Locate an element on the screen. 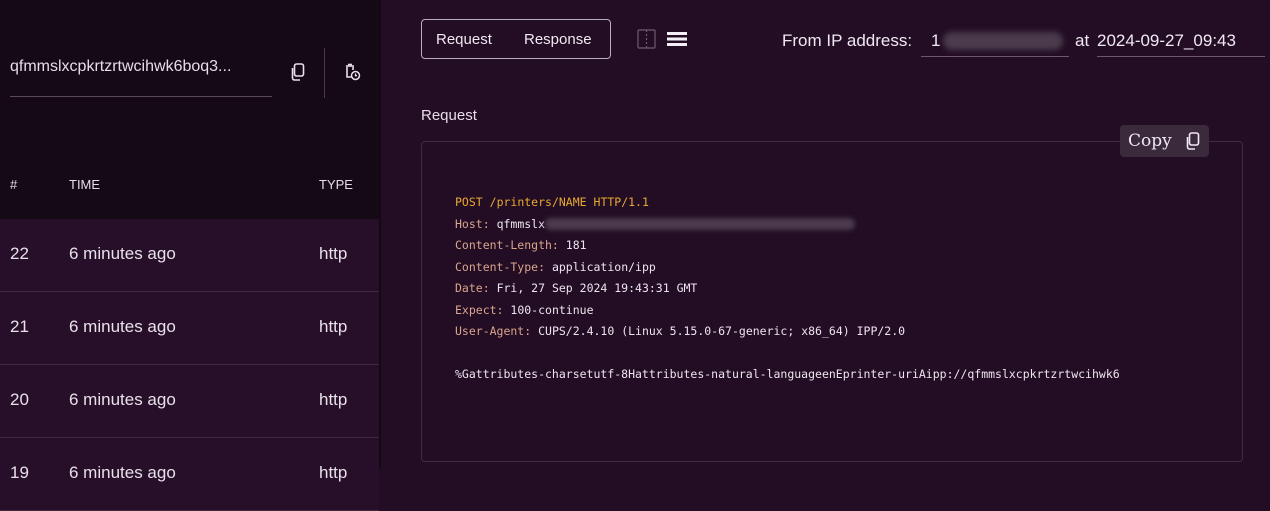 This screenshot has width=1270, height=511. row-number: 19 is located at coordinates (19, 472).